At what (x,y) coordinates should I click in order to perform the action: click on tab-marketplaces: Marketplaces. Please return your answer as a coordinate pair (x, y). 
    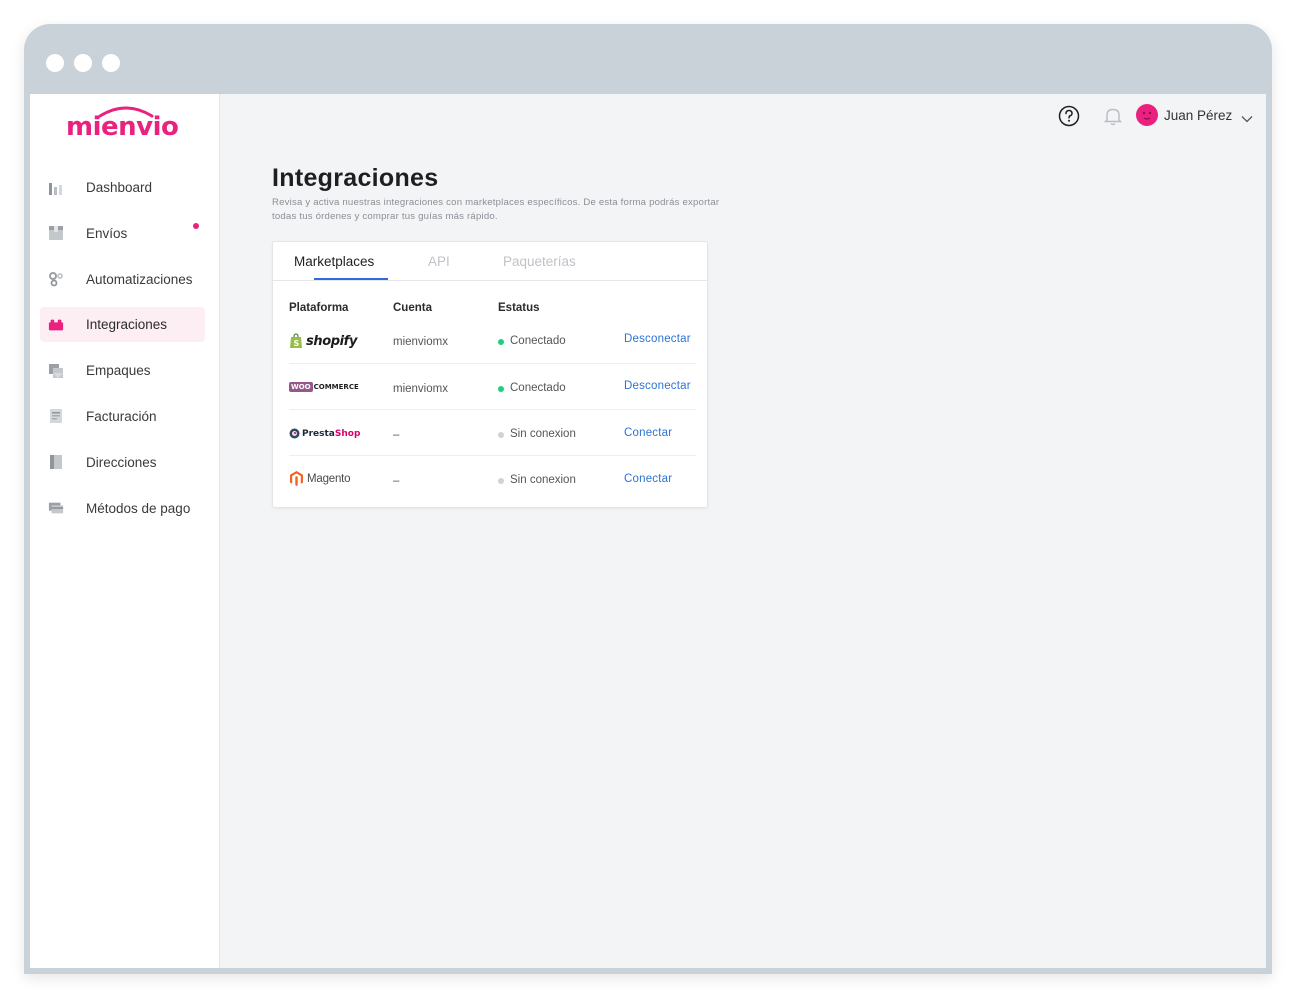
    Looking at the image, I should click on (334, 261).